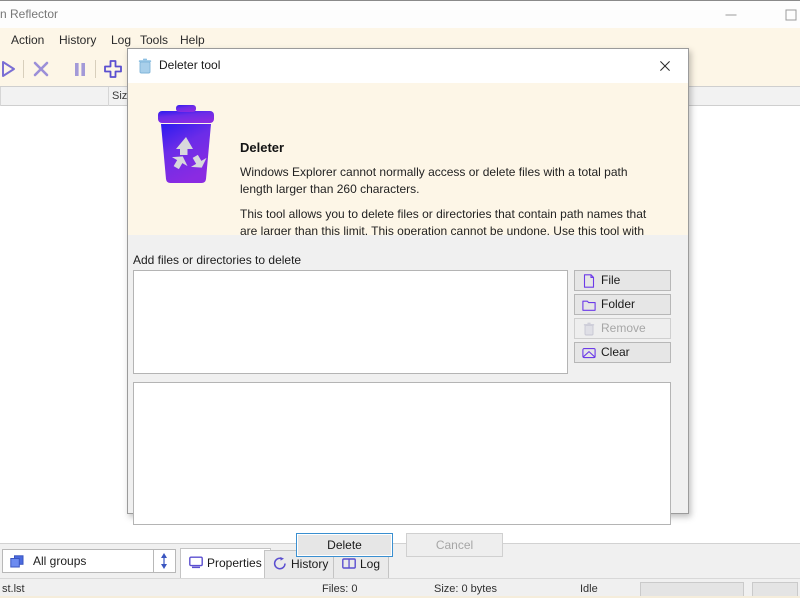 Image resolution: width=800 pixels, height=600 pixels. I want to click on toolbar-stop-button, so click(41, 69).